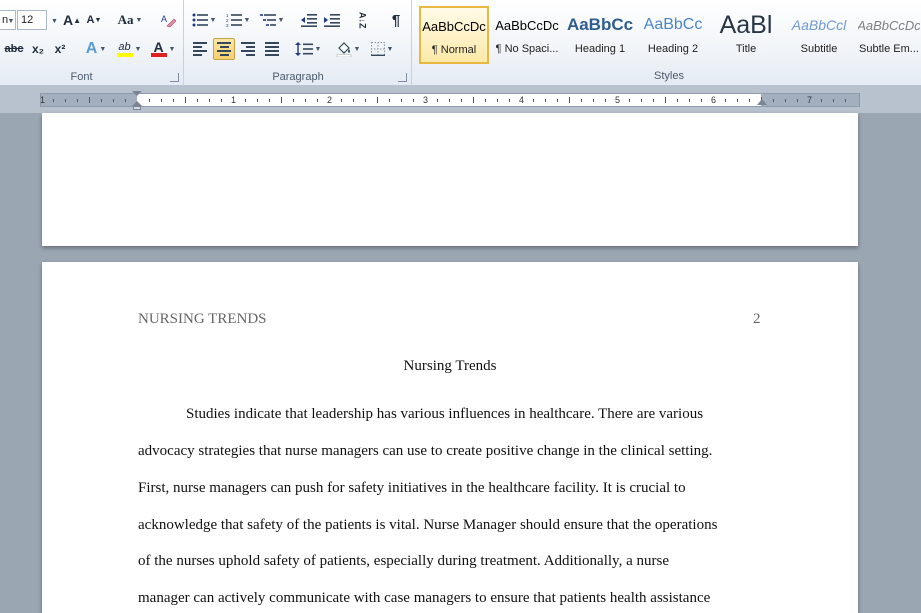 The width and height of the screenshot is (921, 613). I want to click on increase-indent-button, so click(332, 20).